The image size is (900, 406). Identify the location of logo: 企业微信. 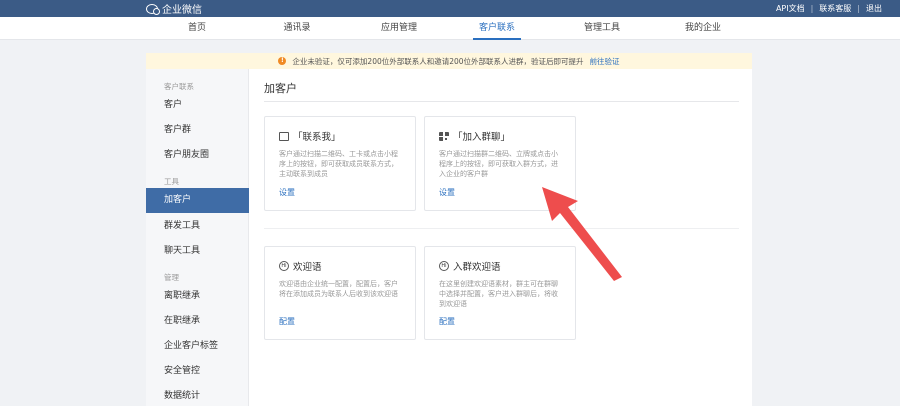
(174, 8).